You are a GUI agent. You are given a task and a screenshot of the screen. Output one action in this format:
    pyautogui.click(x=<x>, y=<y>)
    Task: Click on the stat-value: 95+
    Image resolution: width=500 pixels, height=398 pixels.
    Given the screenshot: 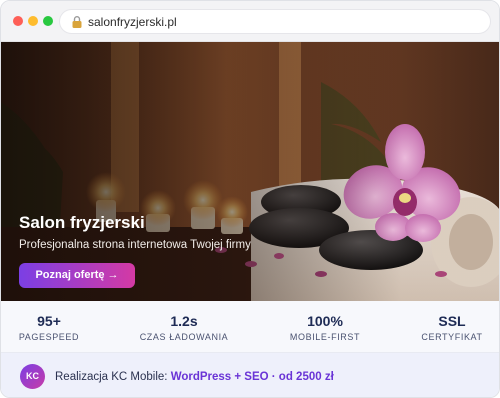 What is the action you would take?
    pyautogui.click(x=49, y=321)
    